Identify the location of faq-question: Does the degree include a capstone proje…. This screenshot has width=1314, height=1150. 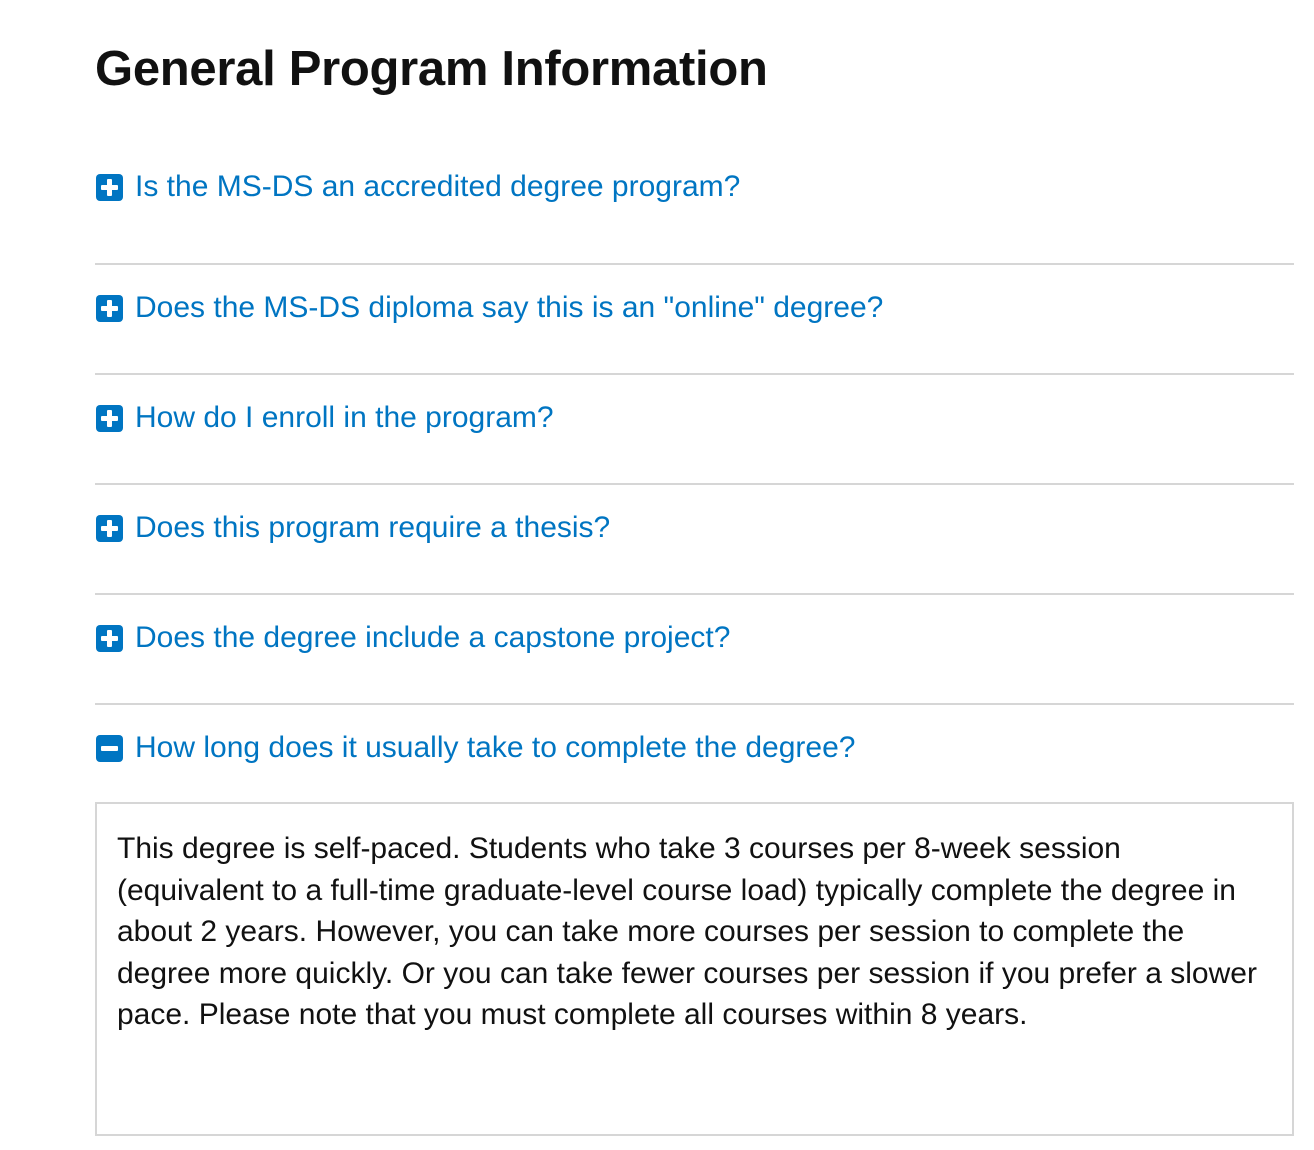
(432, 638).